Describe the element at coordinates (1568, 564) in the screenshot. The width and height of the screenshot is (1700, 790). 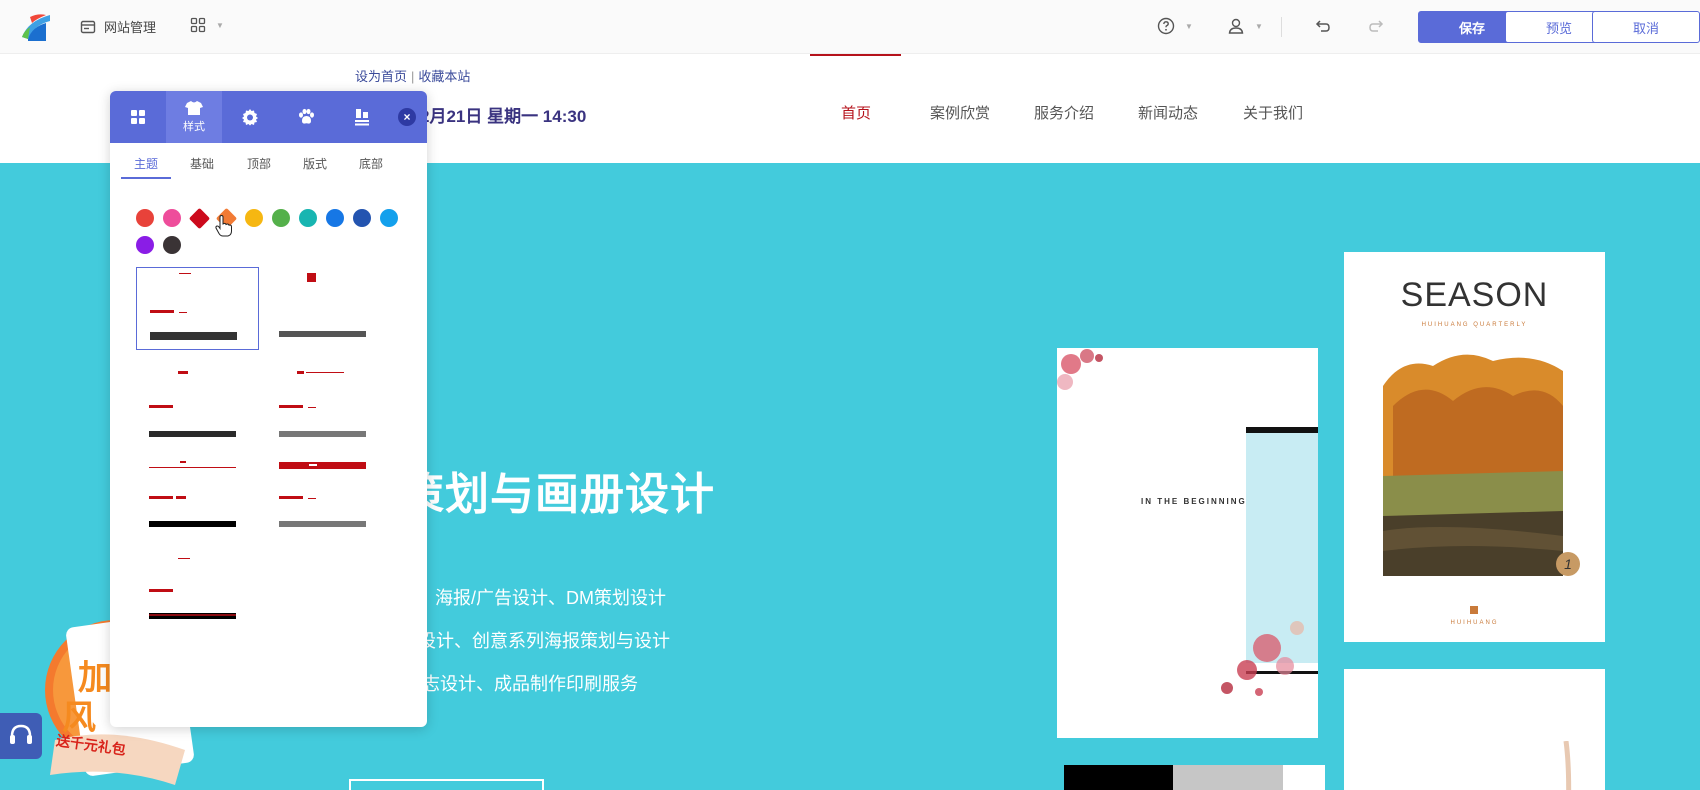
I see `issue-number-badge: 1` at that location.